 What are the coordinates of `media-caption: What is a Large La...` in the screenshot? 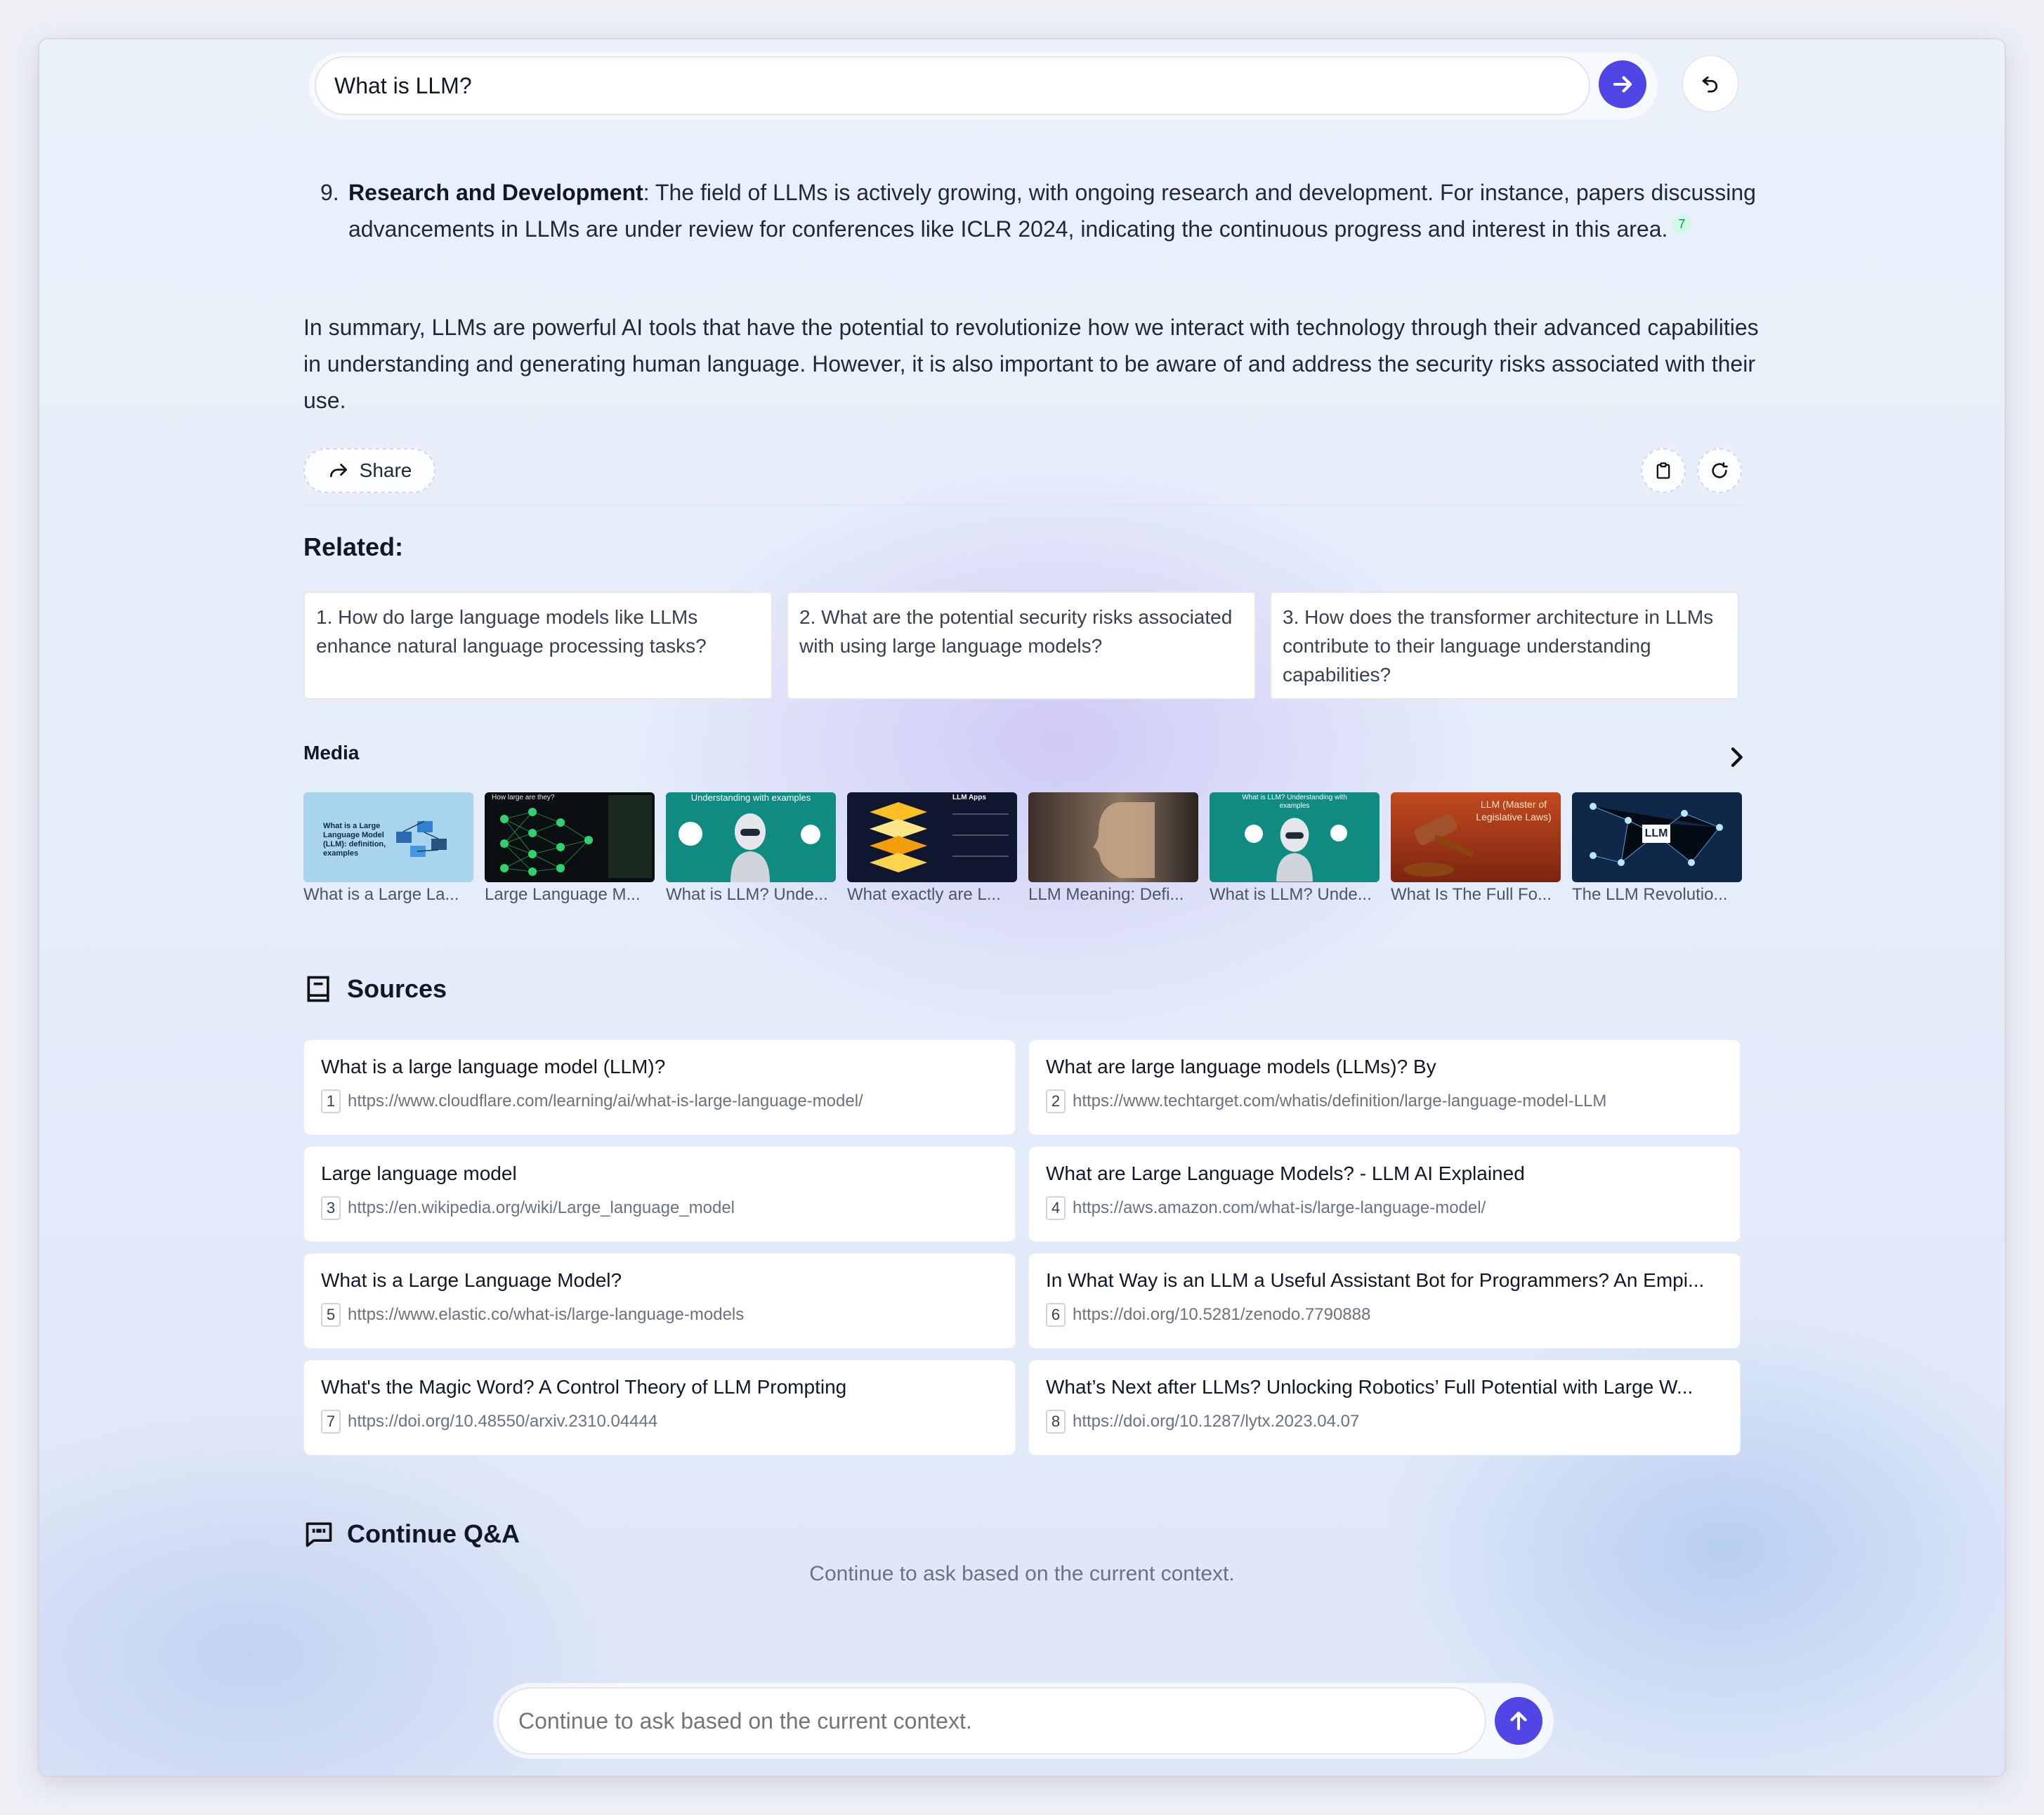 It's located at (381, 895).